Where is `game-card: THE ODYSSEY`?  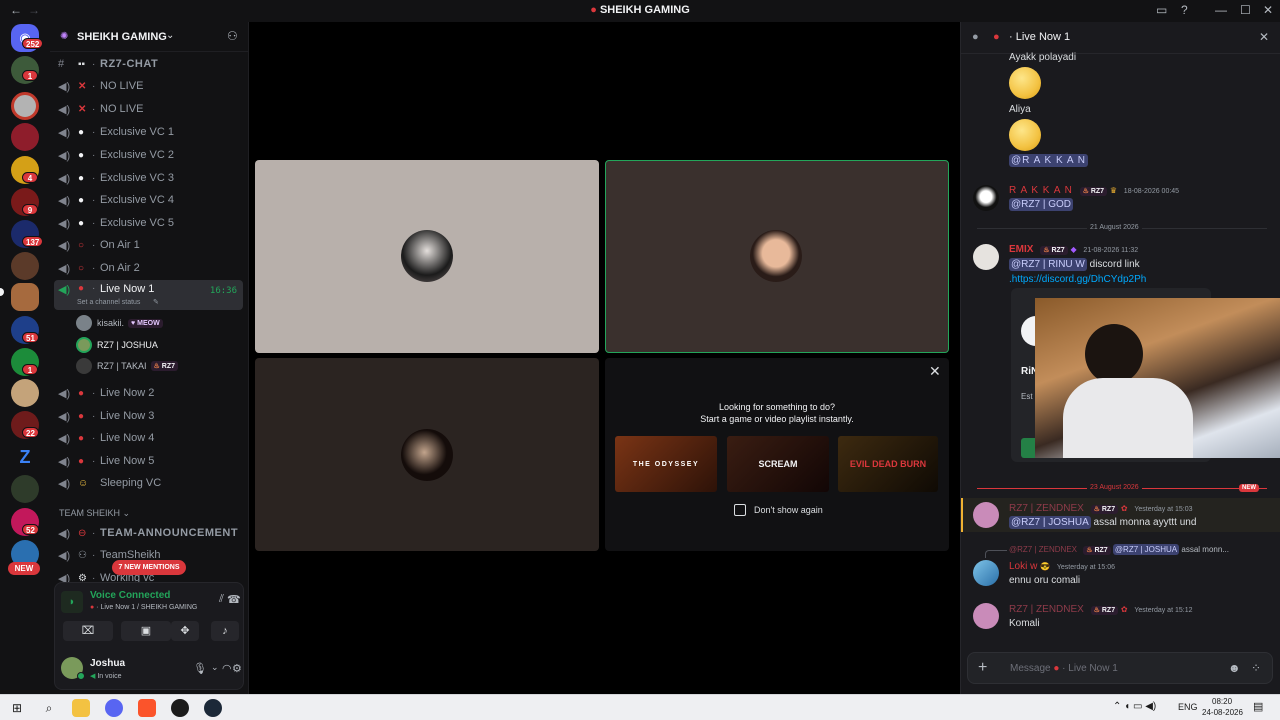
game-card: THE ODYSSEY is located at coordinates (666, 464).